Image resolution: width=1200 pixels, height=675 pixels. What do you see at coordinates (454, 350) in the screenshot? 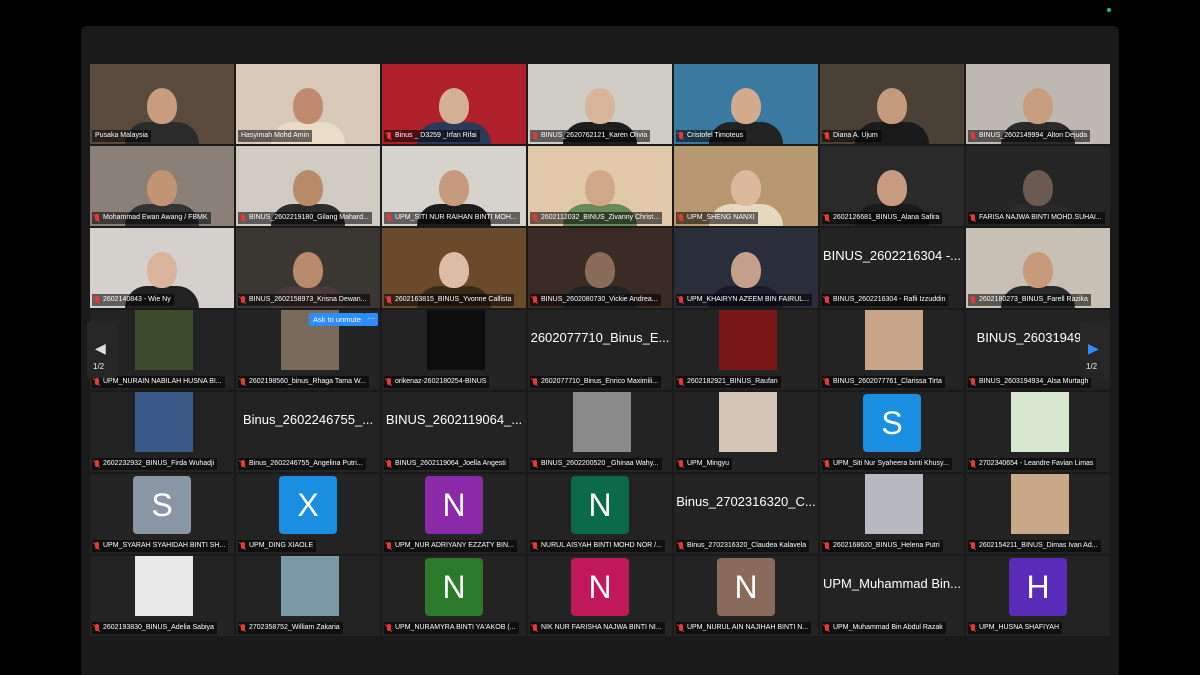
I see `participant-tile: orikenaz-2602180254-BINUS` at bounding box center [454, 350].